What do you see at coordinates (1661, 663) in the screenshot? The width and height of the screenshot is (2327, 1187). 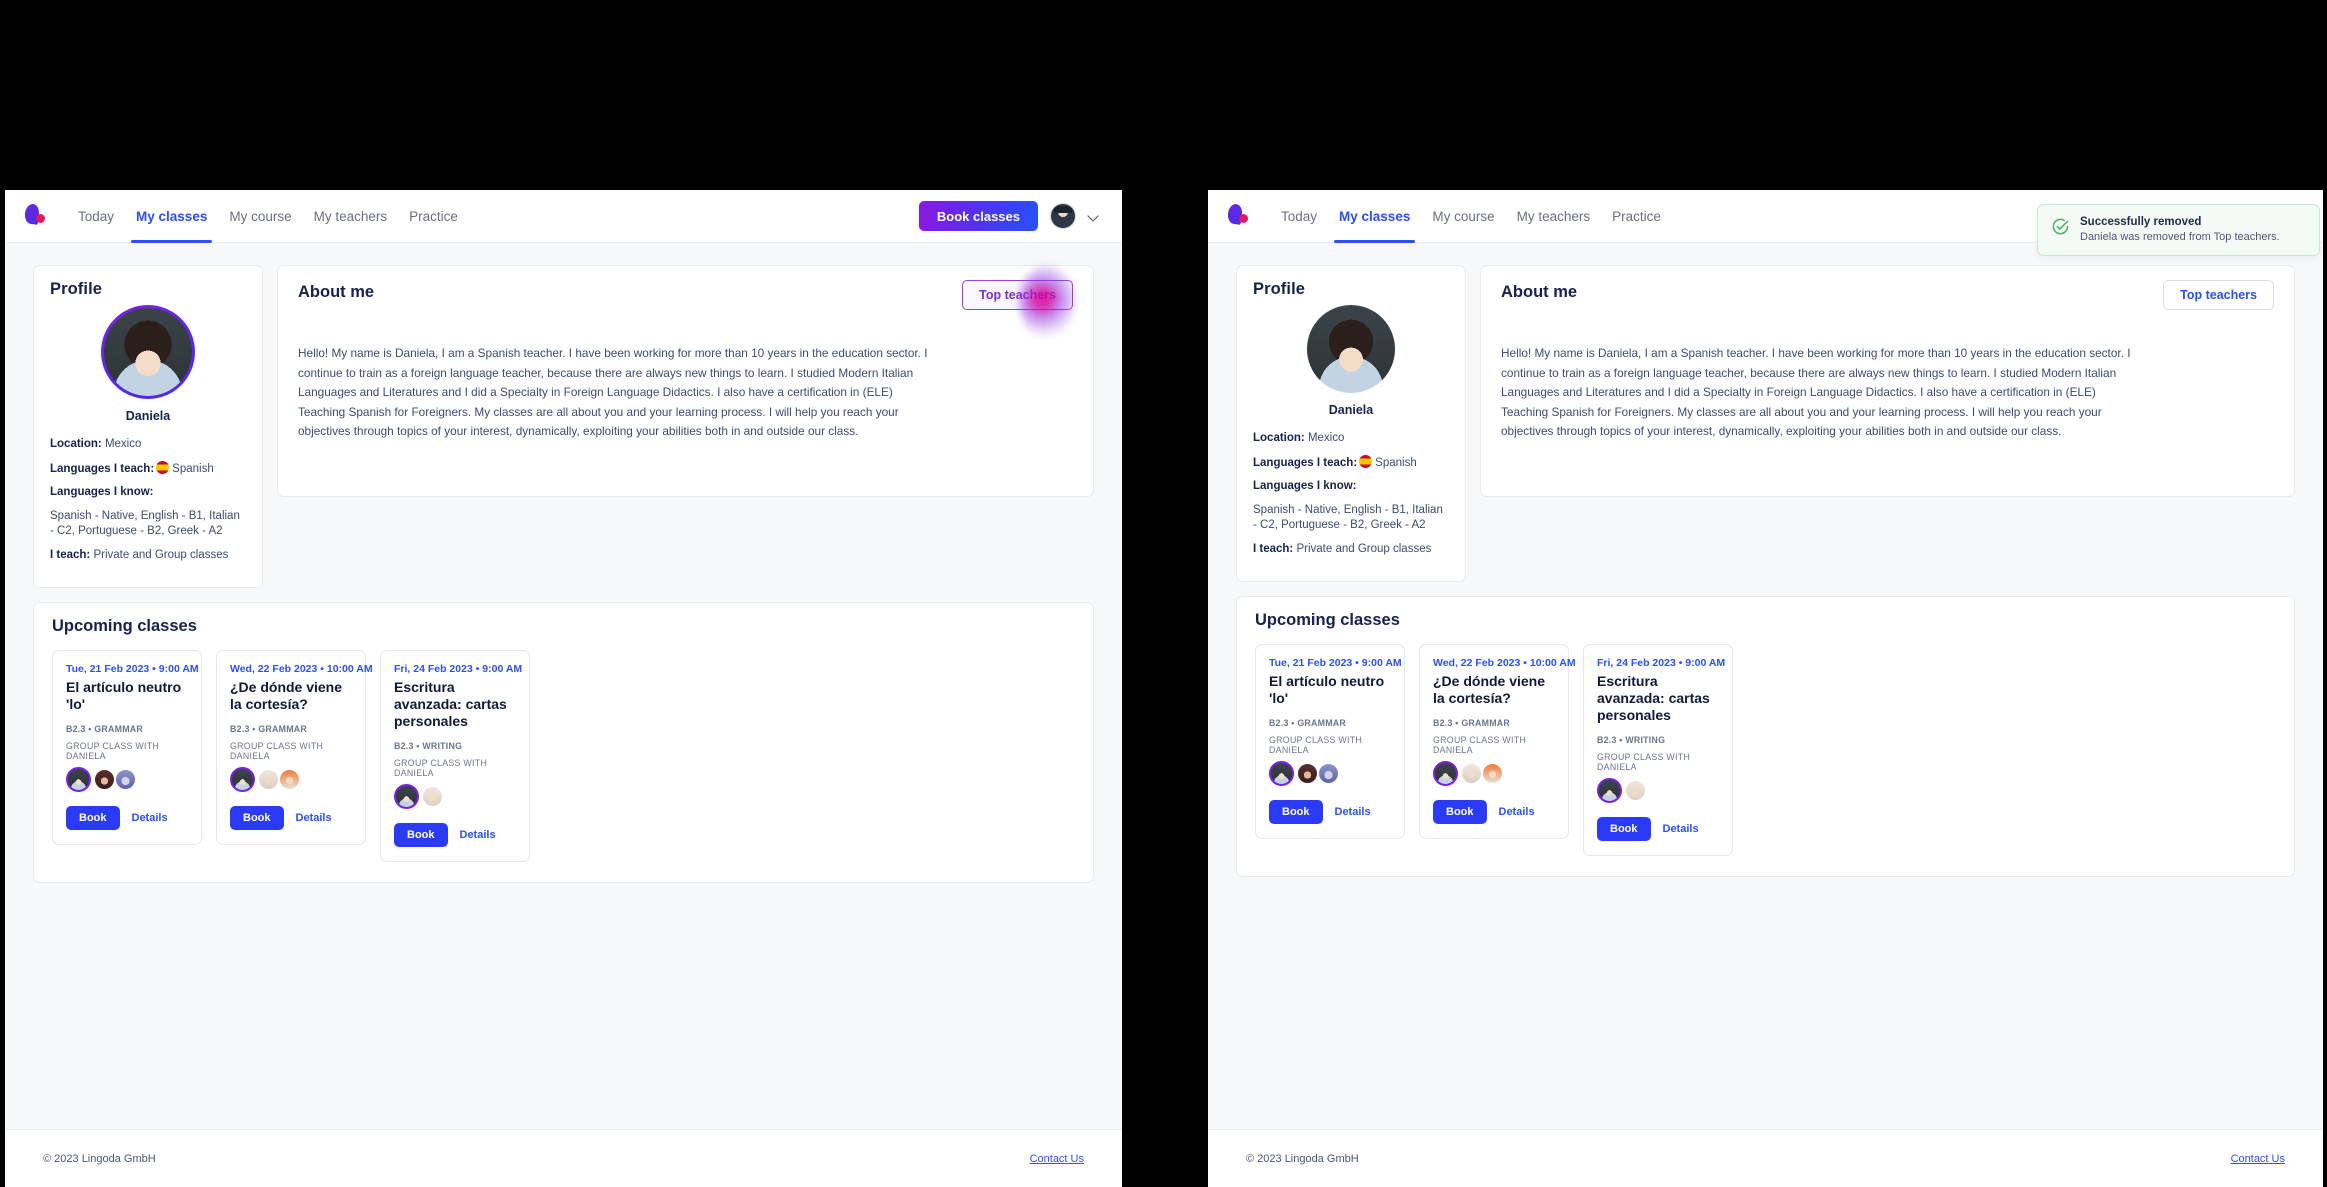 I see `class-date: Fri, 24 Feb 2023 • 9:00 AM` at bounding box center [1661, 663].